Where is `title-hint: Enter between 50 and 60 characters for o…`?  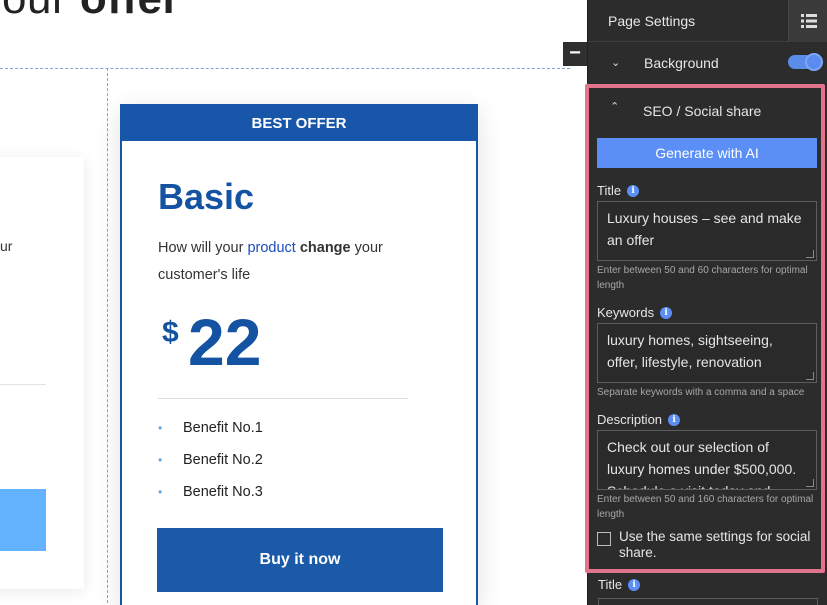 title-hint: Enter between 50 and 60 characters for o… is located at coordinates (702, 278).